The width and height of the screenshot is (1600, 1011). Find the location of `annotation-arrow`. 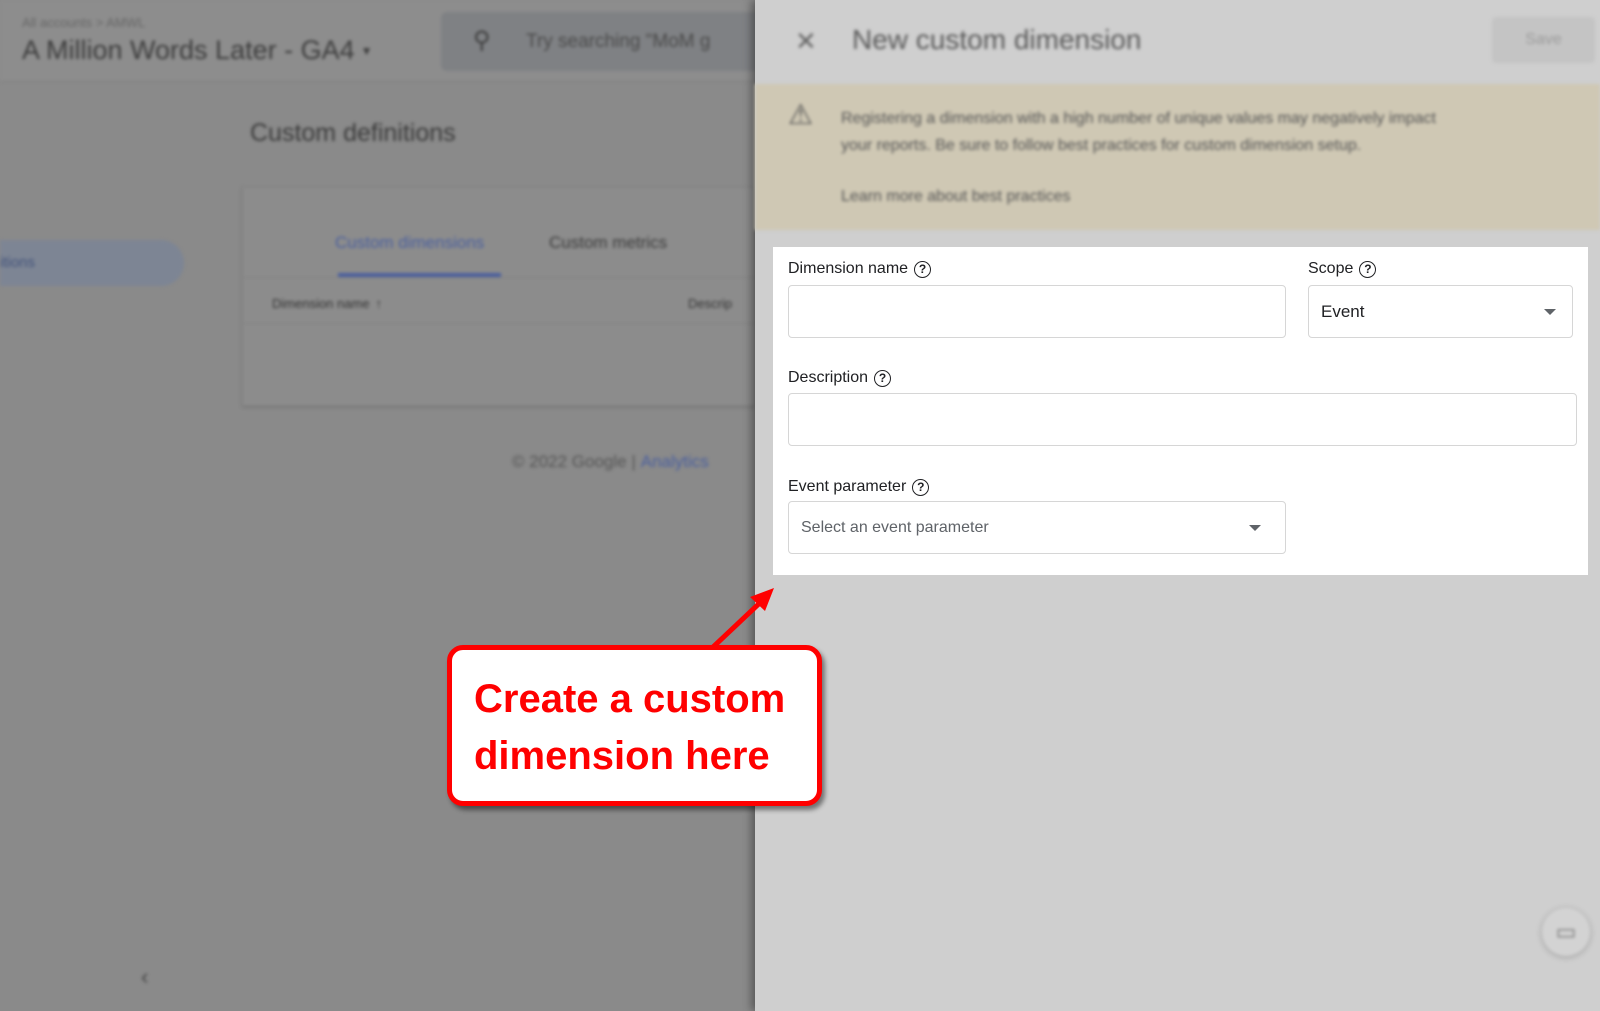

annotation-arrow is located at coordinates (742, 619).